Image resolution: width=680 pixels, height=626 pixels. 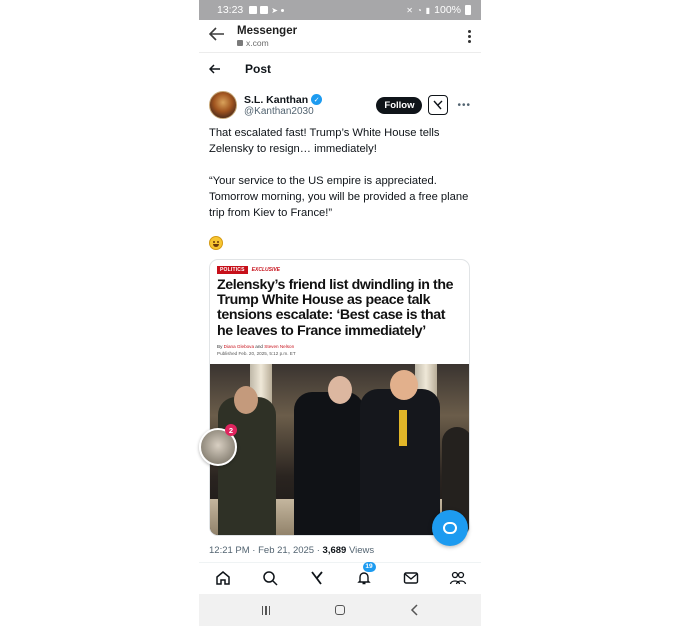 I want to click on grok-icon, so click(x=438, y=105).